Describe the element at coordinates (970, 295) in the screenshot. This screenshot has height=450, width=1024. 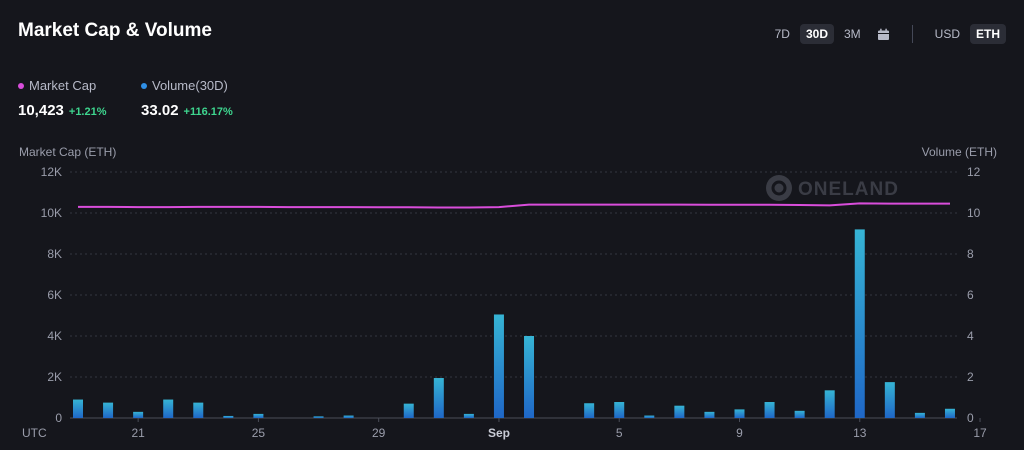
I see `right-tick-label: 6` at that location.